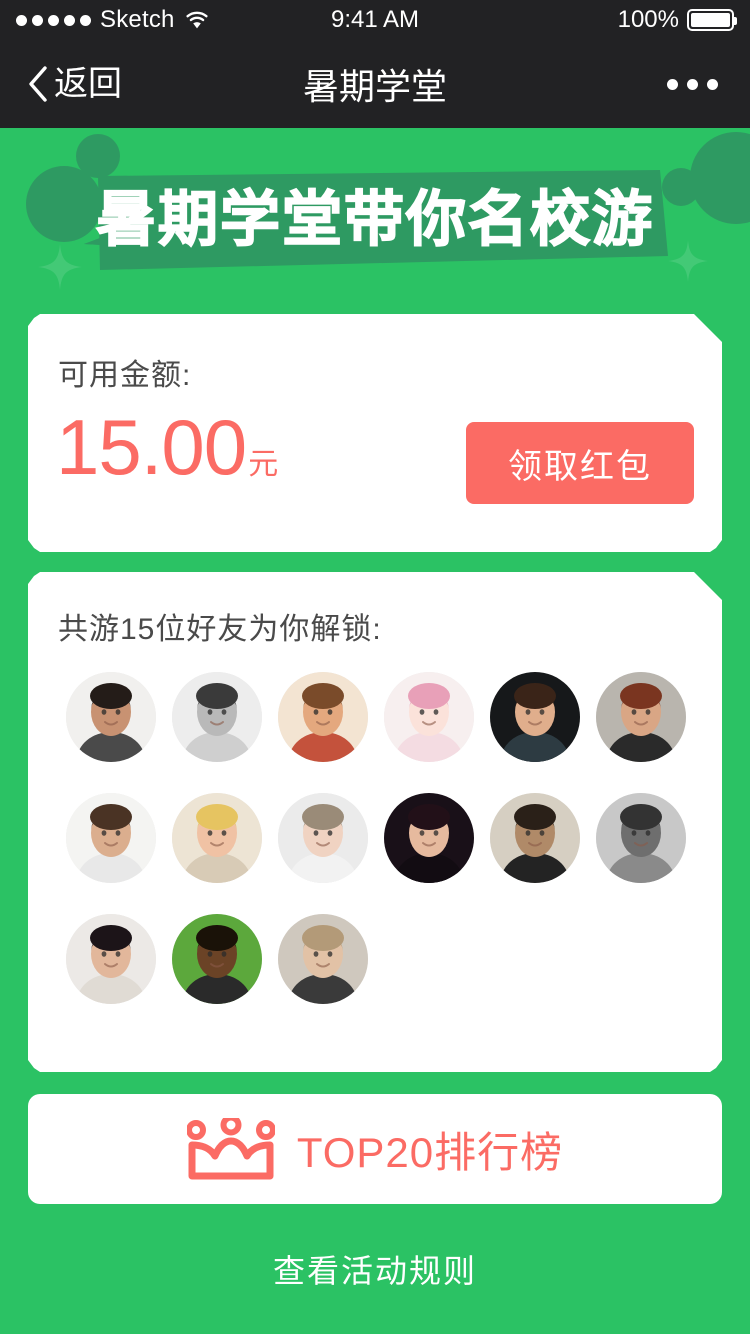 This screenshot has height=1334, width=750. What do you see at coordinates (692, 84) in the screenshot?
I see `more-horizontal-icon` at bounding box center [692, 84].